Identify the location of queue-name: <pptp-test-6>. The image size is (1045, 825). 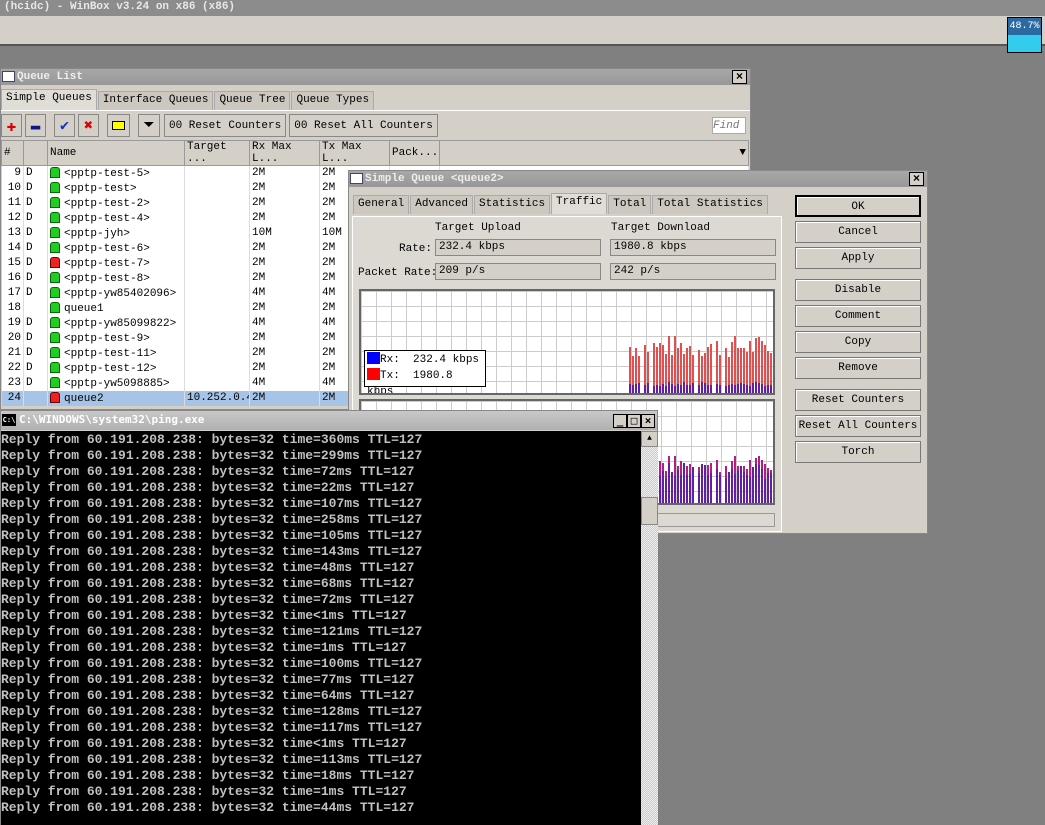
(107, 248).